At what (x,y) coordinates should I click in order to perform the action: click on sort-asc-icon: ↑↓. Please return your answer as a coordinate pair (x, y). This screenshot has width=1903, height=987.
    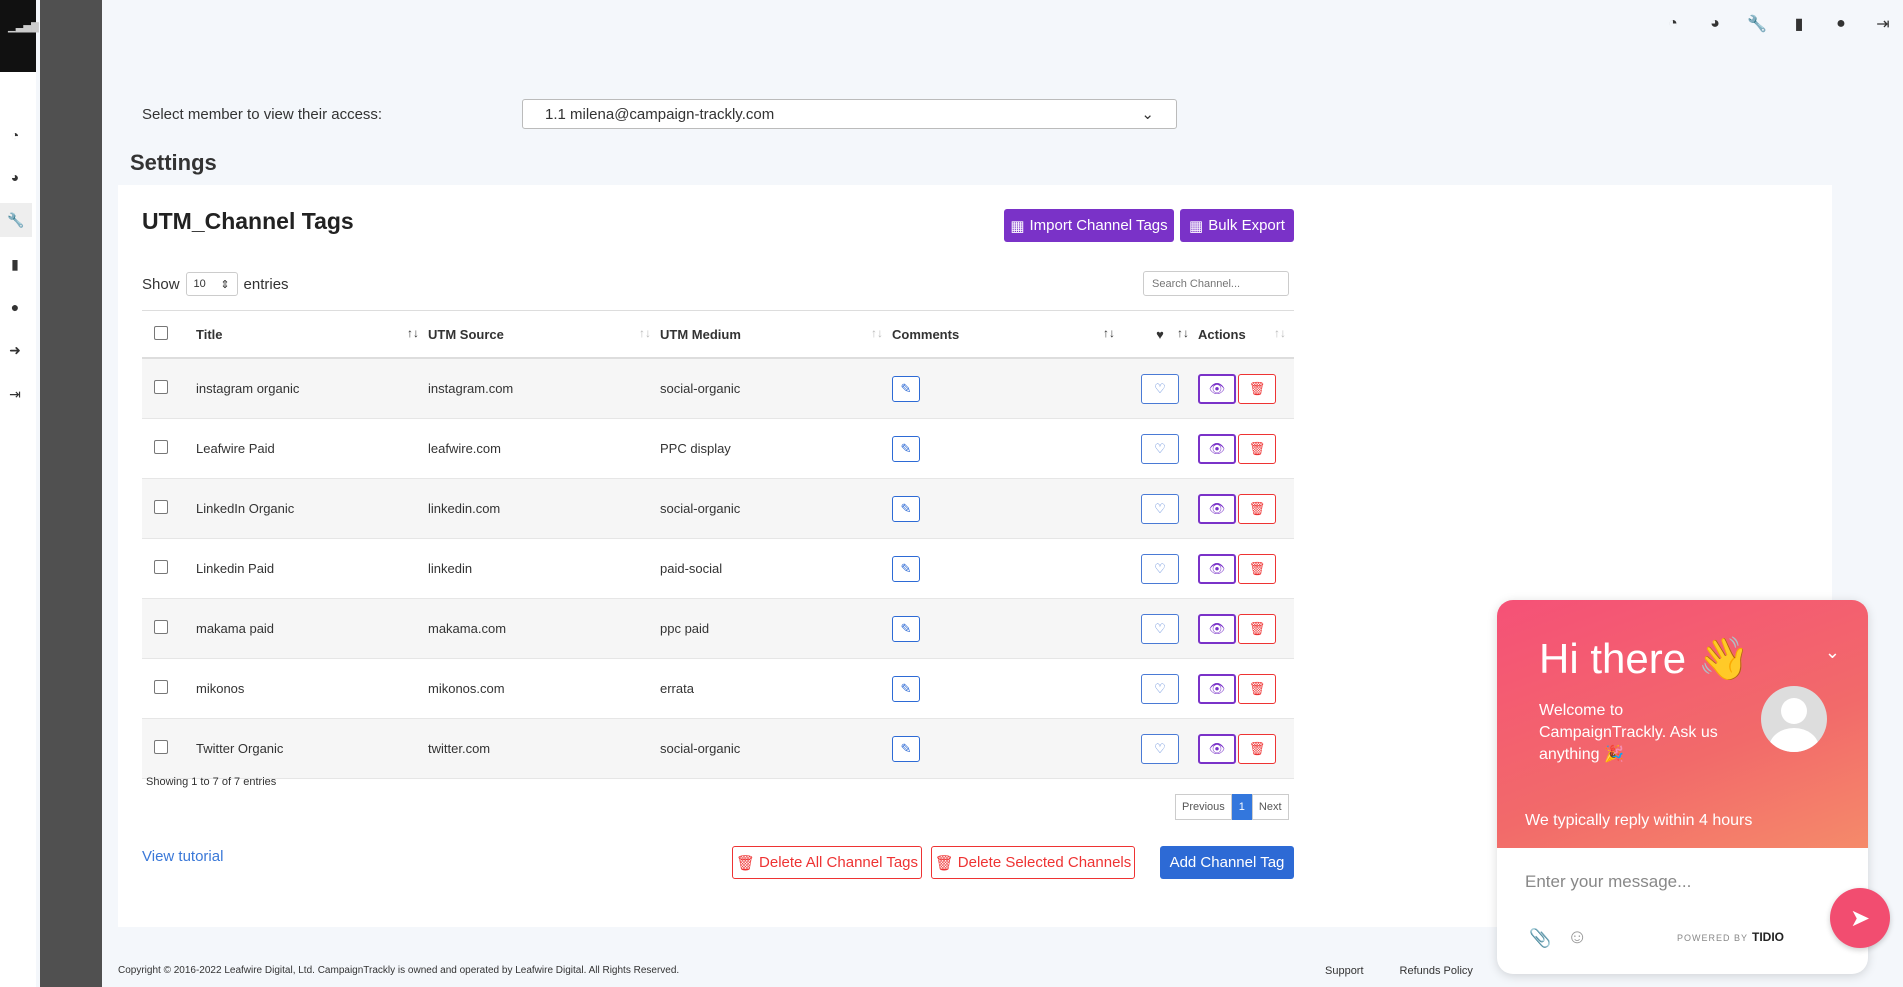
    Looking at the image, I should click on (1183, 333).